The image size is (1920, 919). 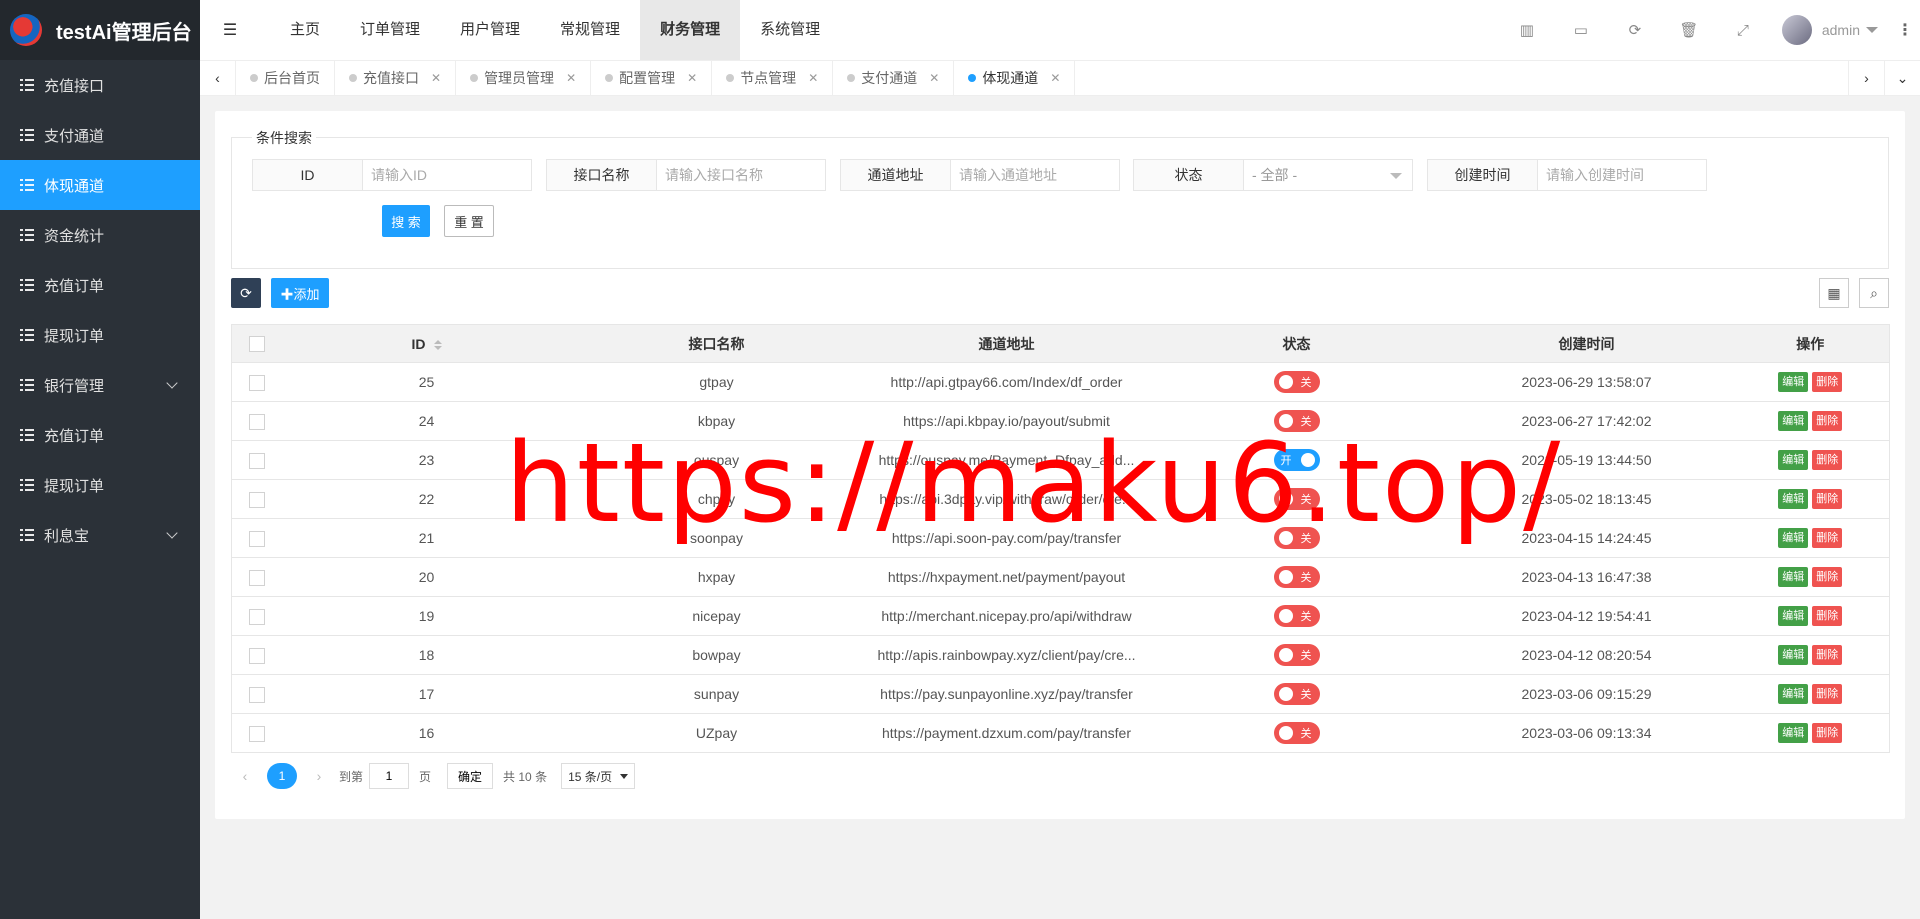 What do you see at coordinates (1581, 30) in the screenshot?
I see `card-icon: ▭` at bounding box center [1581, 30].